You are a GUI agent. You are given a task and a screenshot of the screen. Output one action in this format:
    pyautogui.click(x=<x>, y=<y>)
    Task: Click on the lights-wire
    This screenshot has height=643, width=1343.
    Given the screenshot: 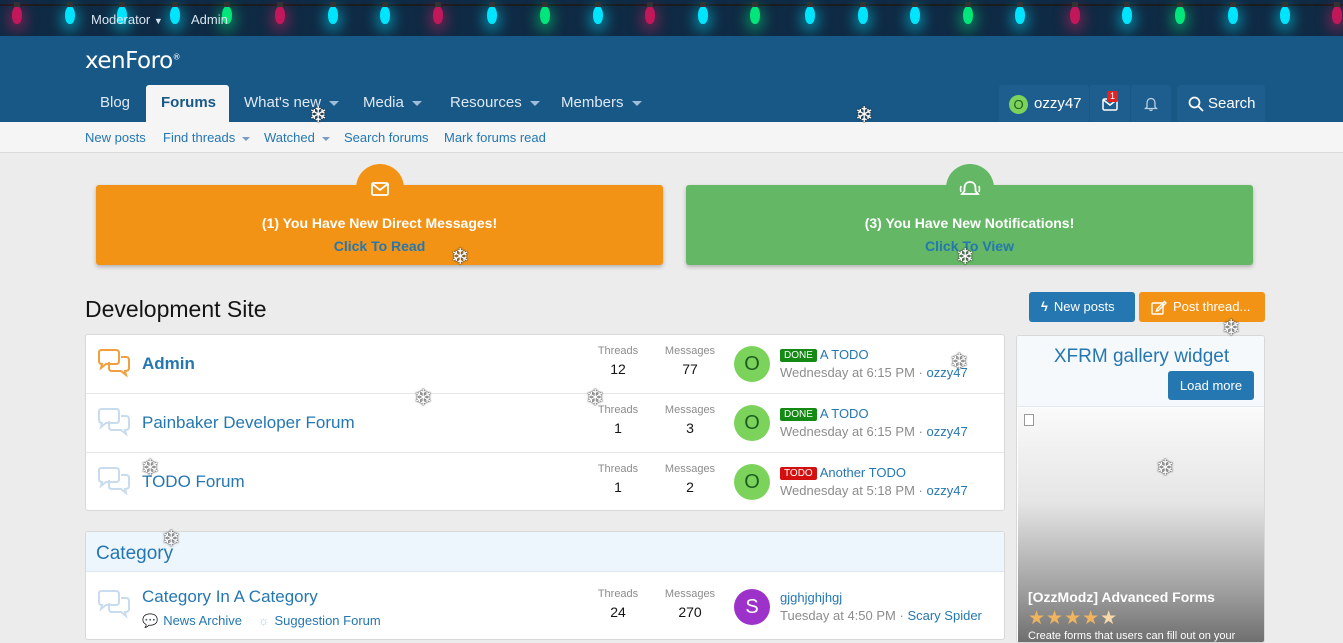 What is the action you would take?
    pyautogui.click(x=671, y=8)
    